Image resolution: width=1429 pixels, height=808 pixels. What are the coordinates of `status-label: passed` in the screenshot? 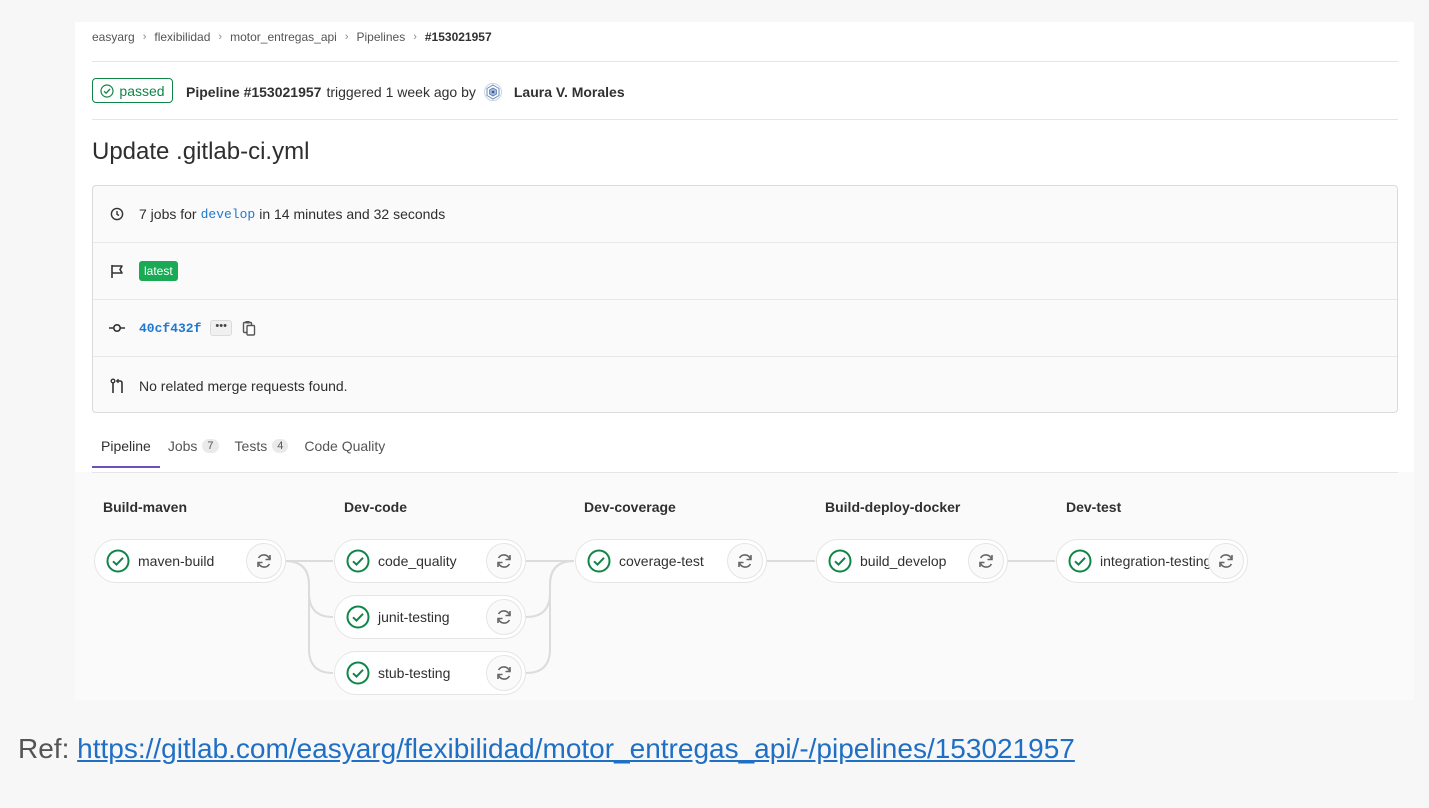 It's located at (142, 90).